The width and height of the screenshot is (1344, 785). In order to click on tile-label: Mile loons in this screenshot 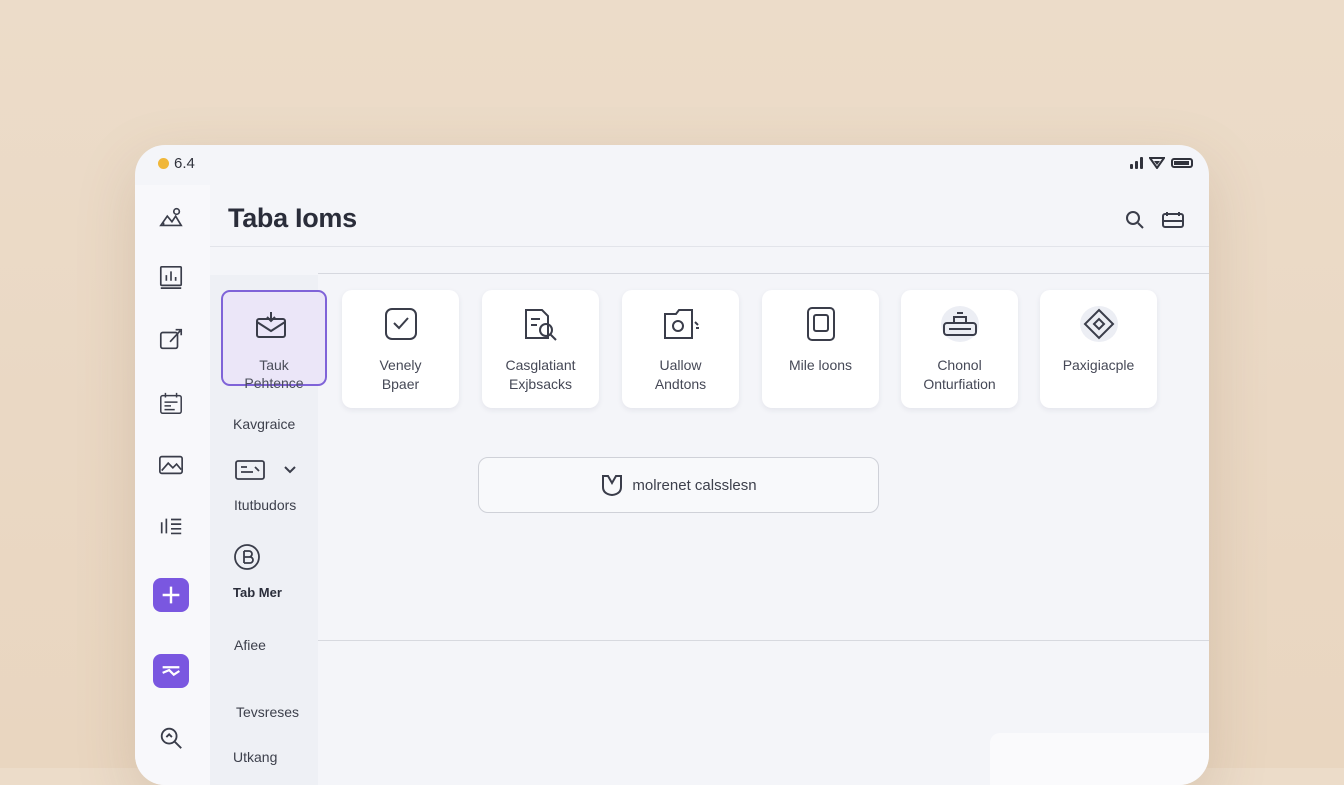, I will do `click(820, 365)`.